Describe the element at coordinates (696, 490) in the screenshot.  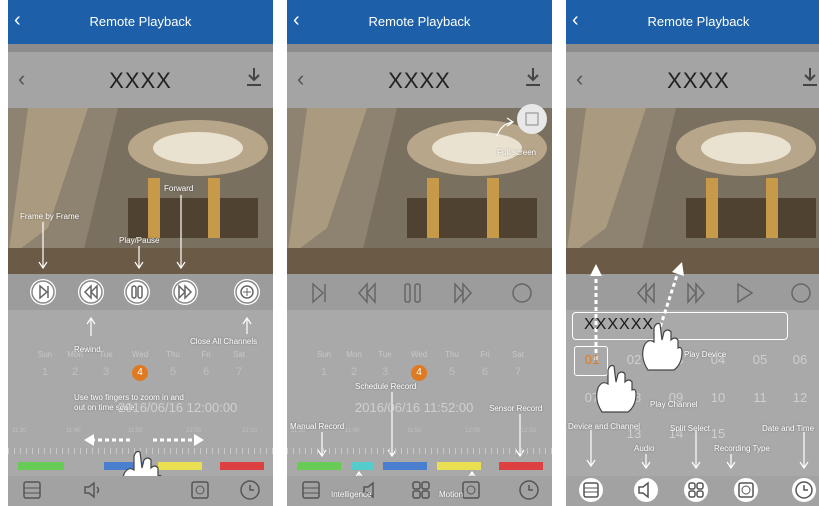
I see `split-select-button` at that location.